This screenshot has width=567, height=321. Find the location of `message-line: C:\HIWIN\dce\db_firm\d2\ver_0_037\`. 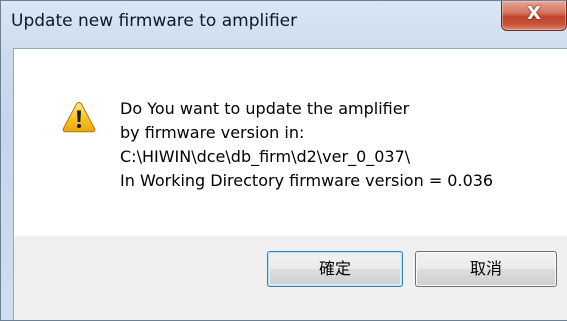

message-line: C:\HIWIN\dce\db_firm\d2\ver_0_037\ is located at coordinates (265, 156).